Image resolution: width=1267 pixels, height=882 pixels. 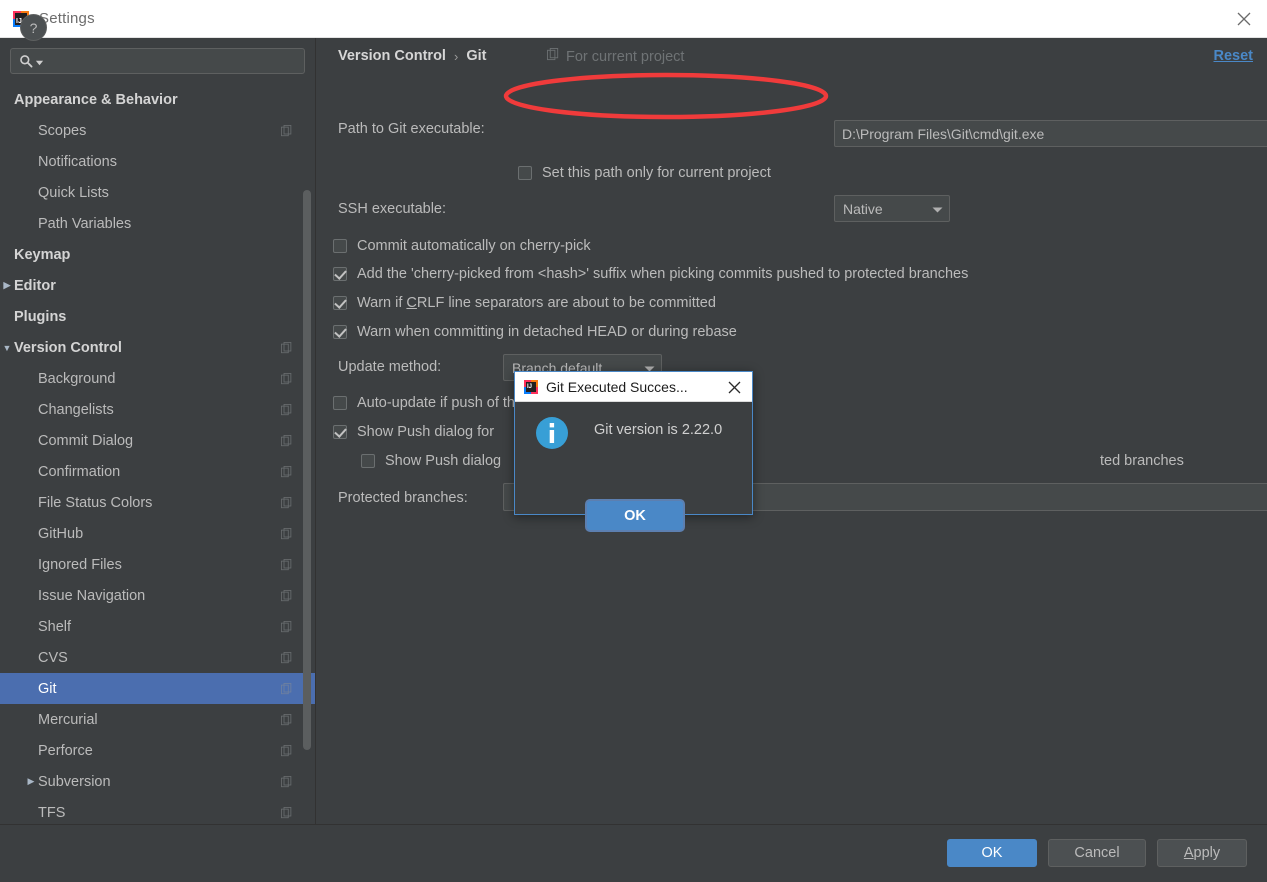 What do you see at coordinates (431, 461) in the screenshot?
I see `show-push-dialog-sub-checkbox-row: Show Push dialog` at bounding box center [431, 461].